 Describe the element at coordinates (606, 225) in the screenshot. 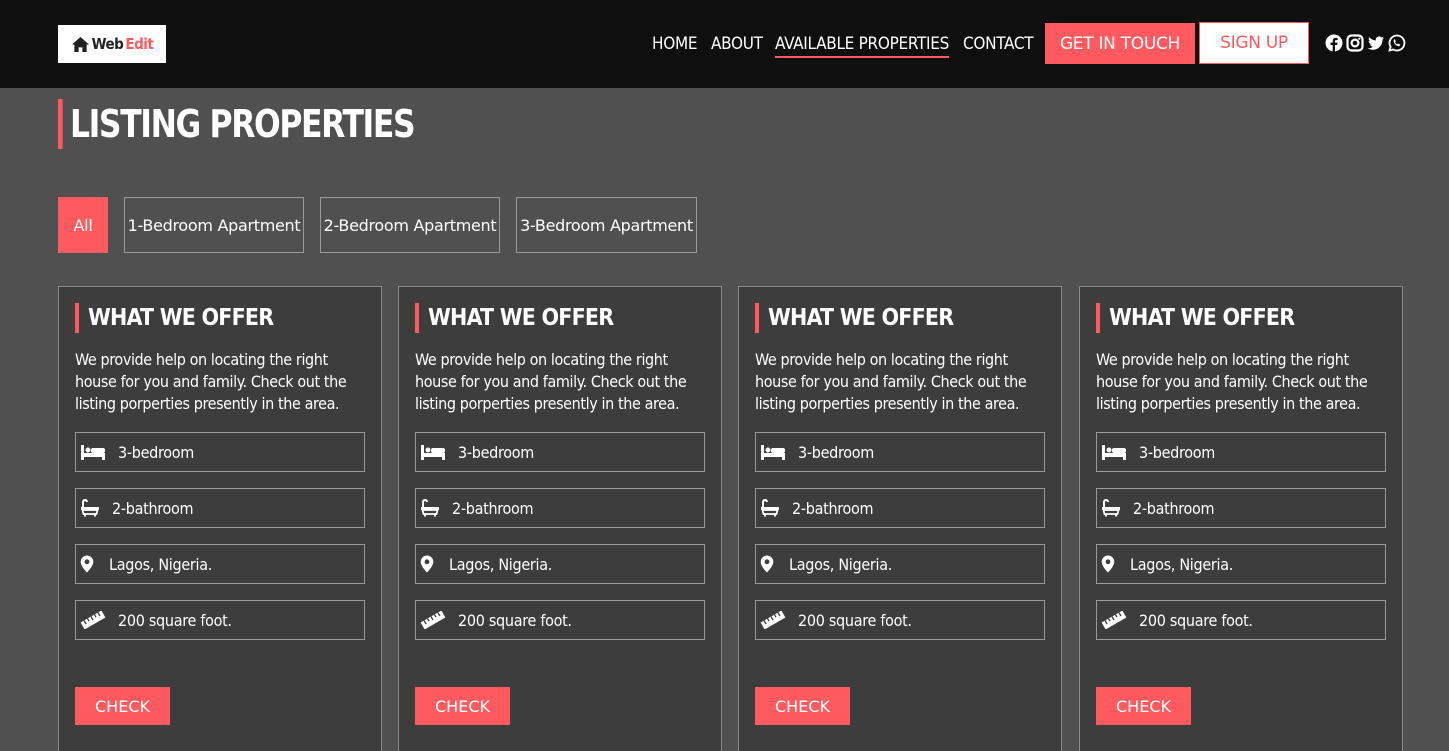

I see `filter-3-bedroom: 3-Bedroom Apartment` at that location.